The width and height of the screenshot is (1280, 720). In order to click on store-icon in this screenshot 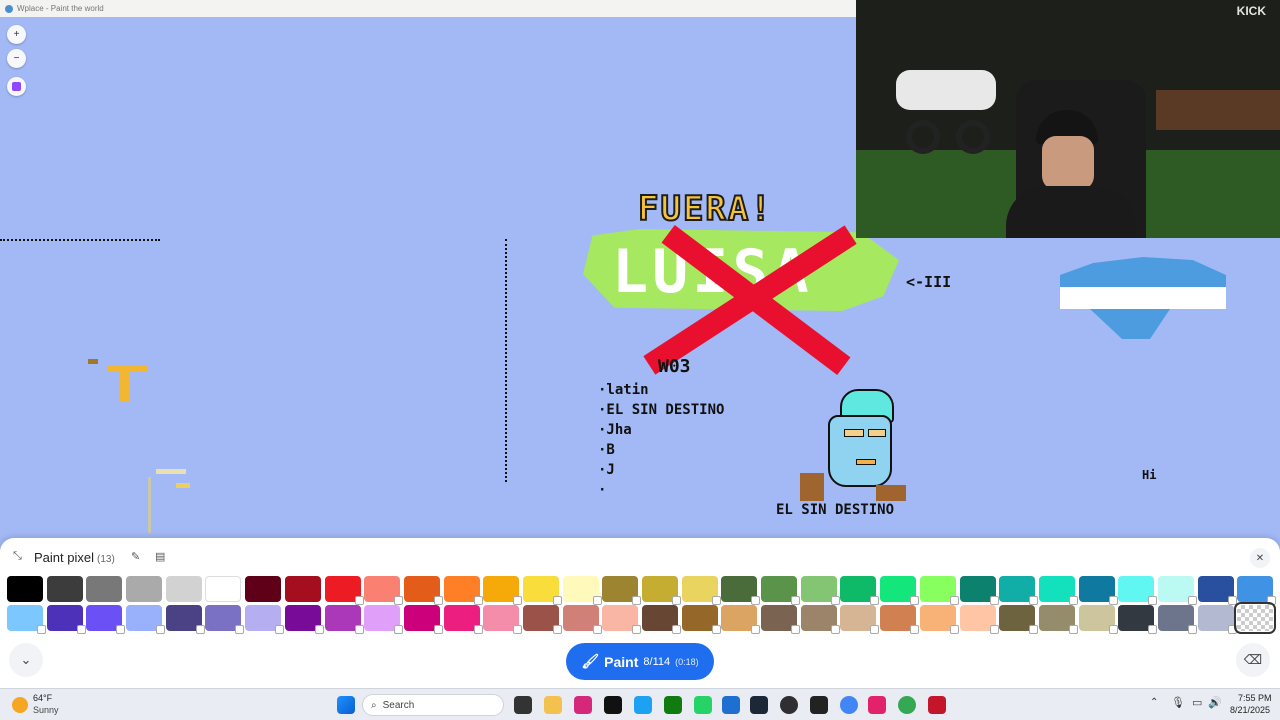, I will do `click(731, 705)`.